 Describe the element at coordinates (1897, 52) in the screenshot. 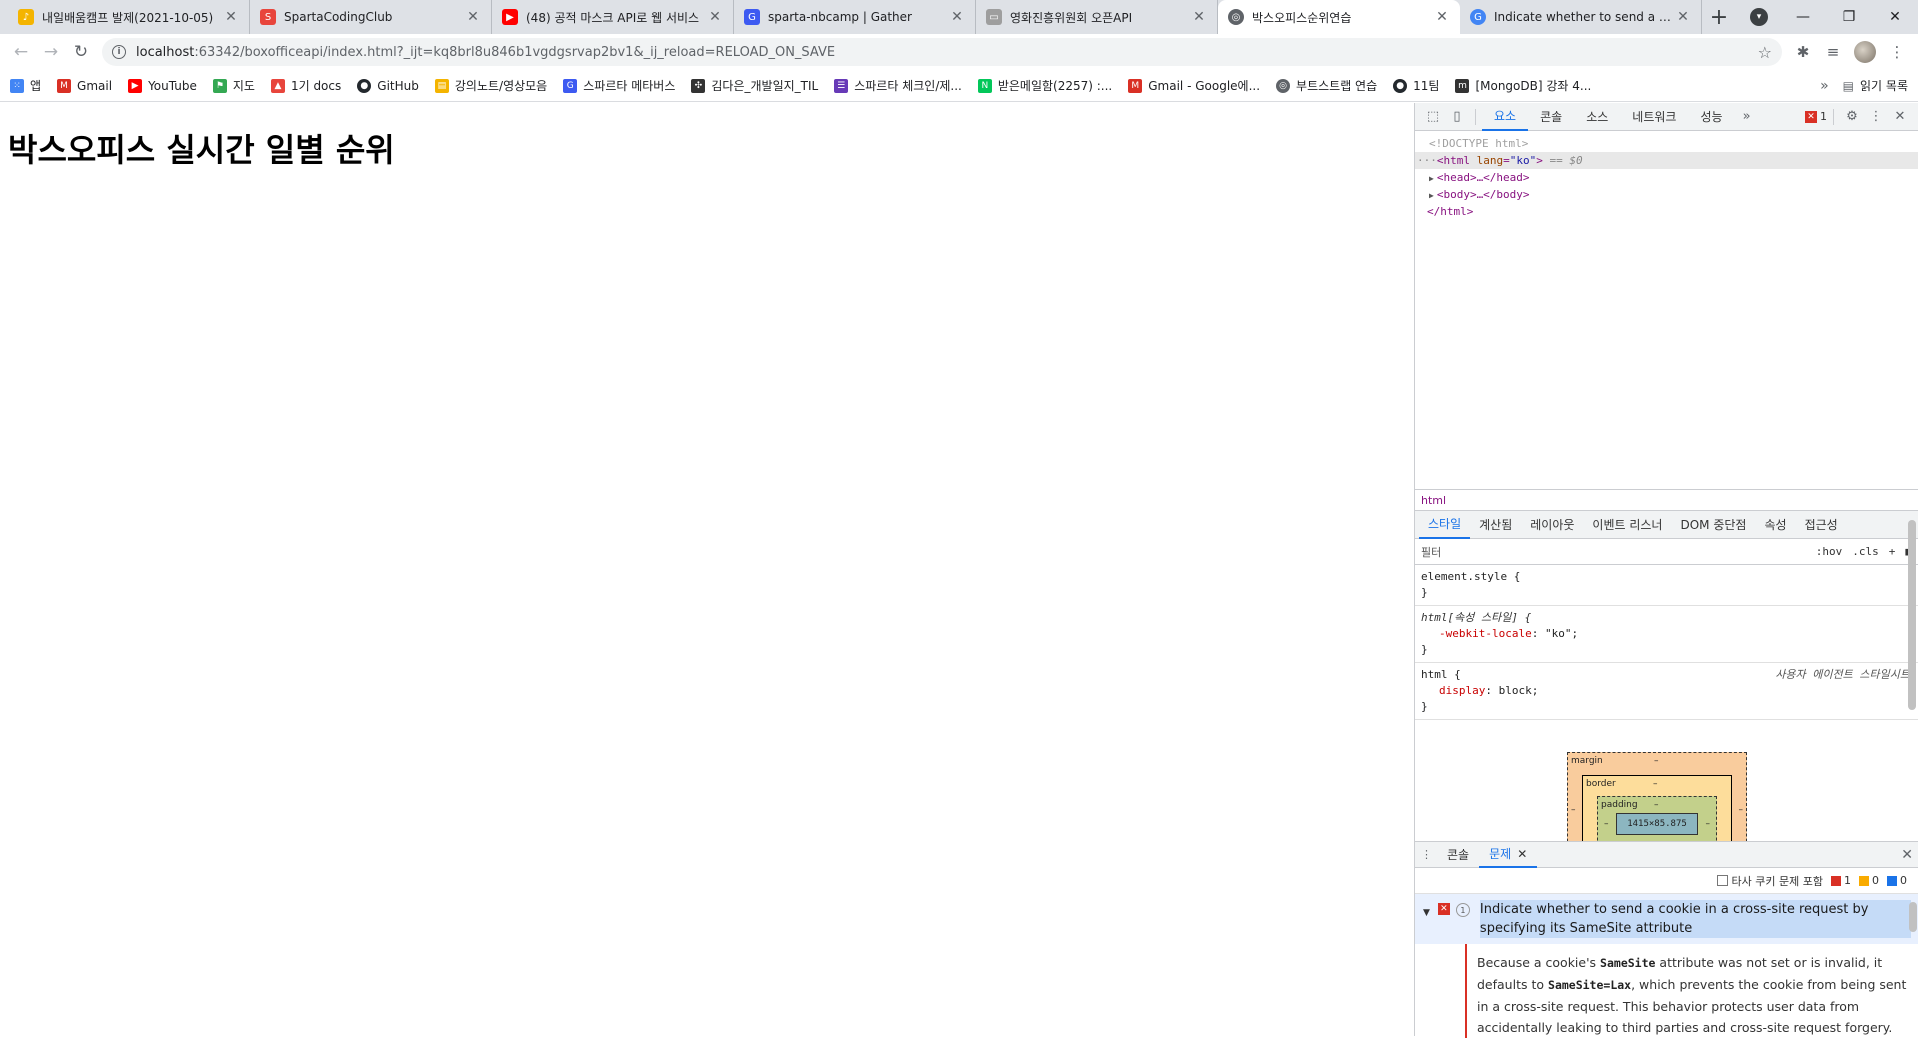

I see `chrome-menu-icon: ⋮` at that location.